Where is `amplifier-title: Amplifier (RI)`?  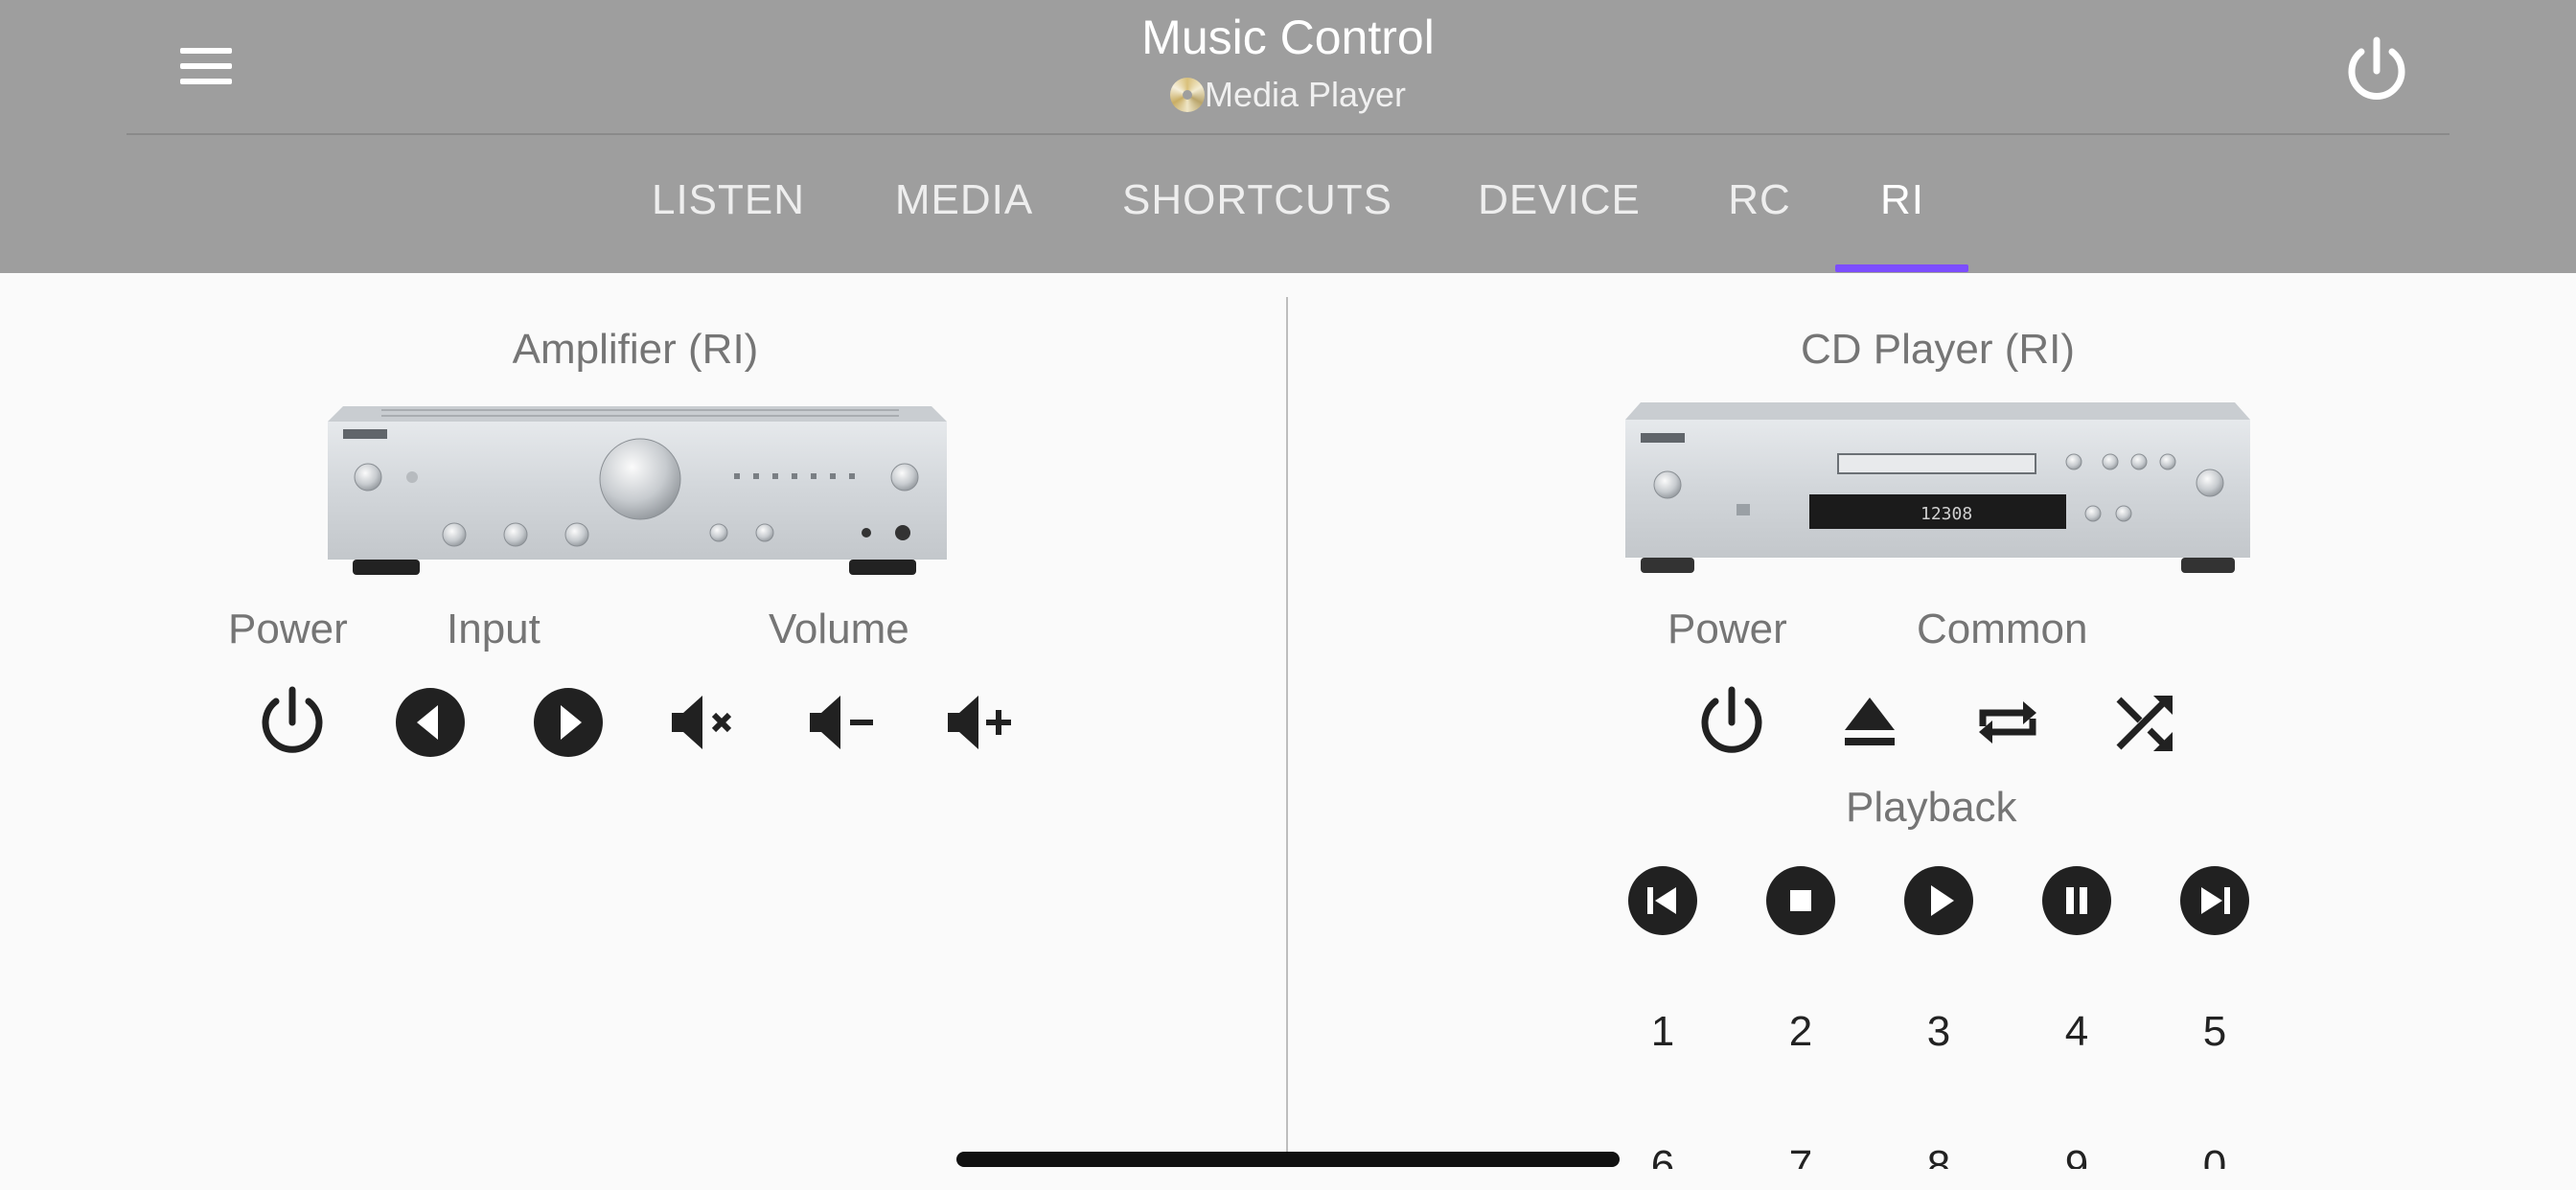 amplifier-title: Amplifier (RI) is located at coordinates (635, 350).